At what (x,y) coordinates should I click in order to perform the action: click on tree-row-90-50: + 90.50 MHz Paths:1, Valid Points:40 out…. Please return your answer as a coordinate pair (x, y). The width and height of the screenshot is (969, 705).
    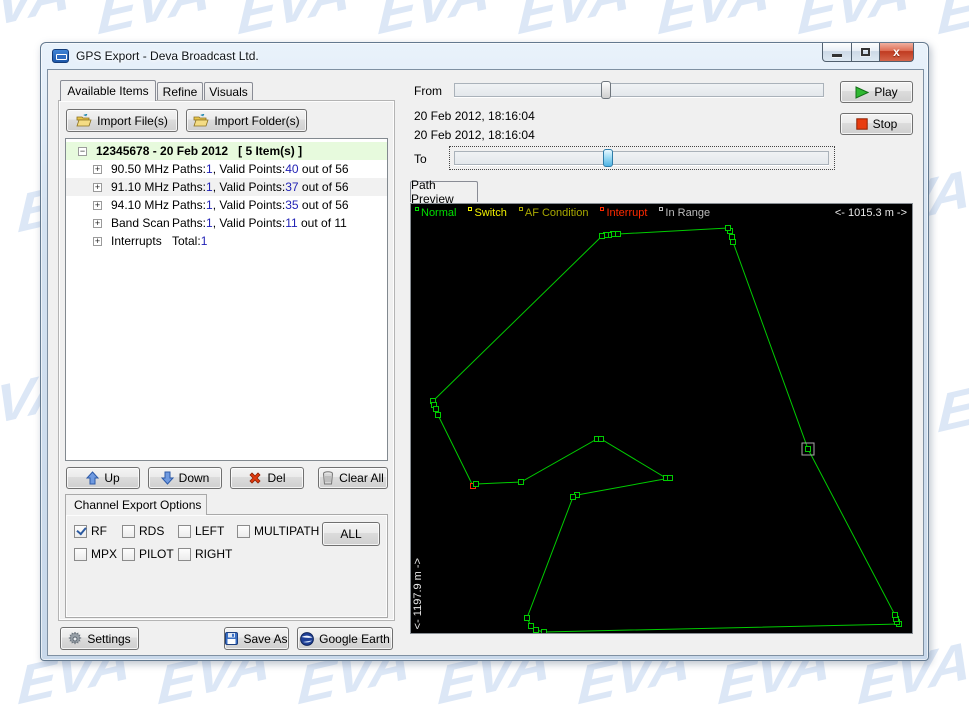
    Looking at the image, I should click on (226, 169).